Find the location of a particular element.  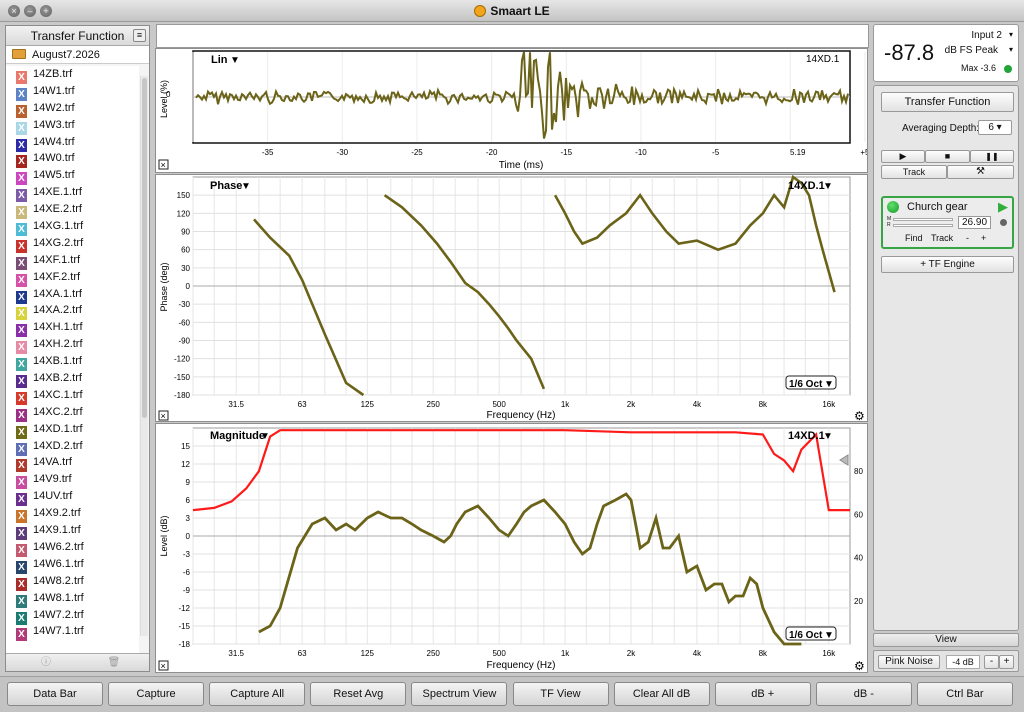

stop-button: ■ is located at coordinates (947, 156).